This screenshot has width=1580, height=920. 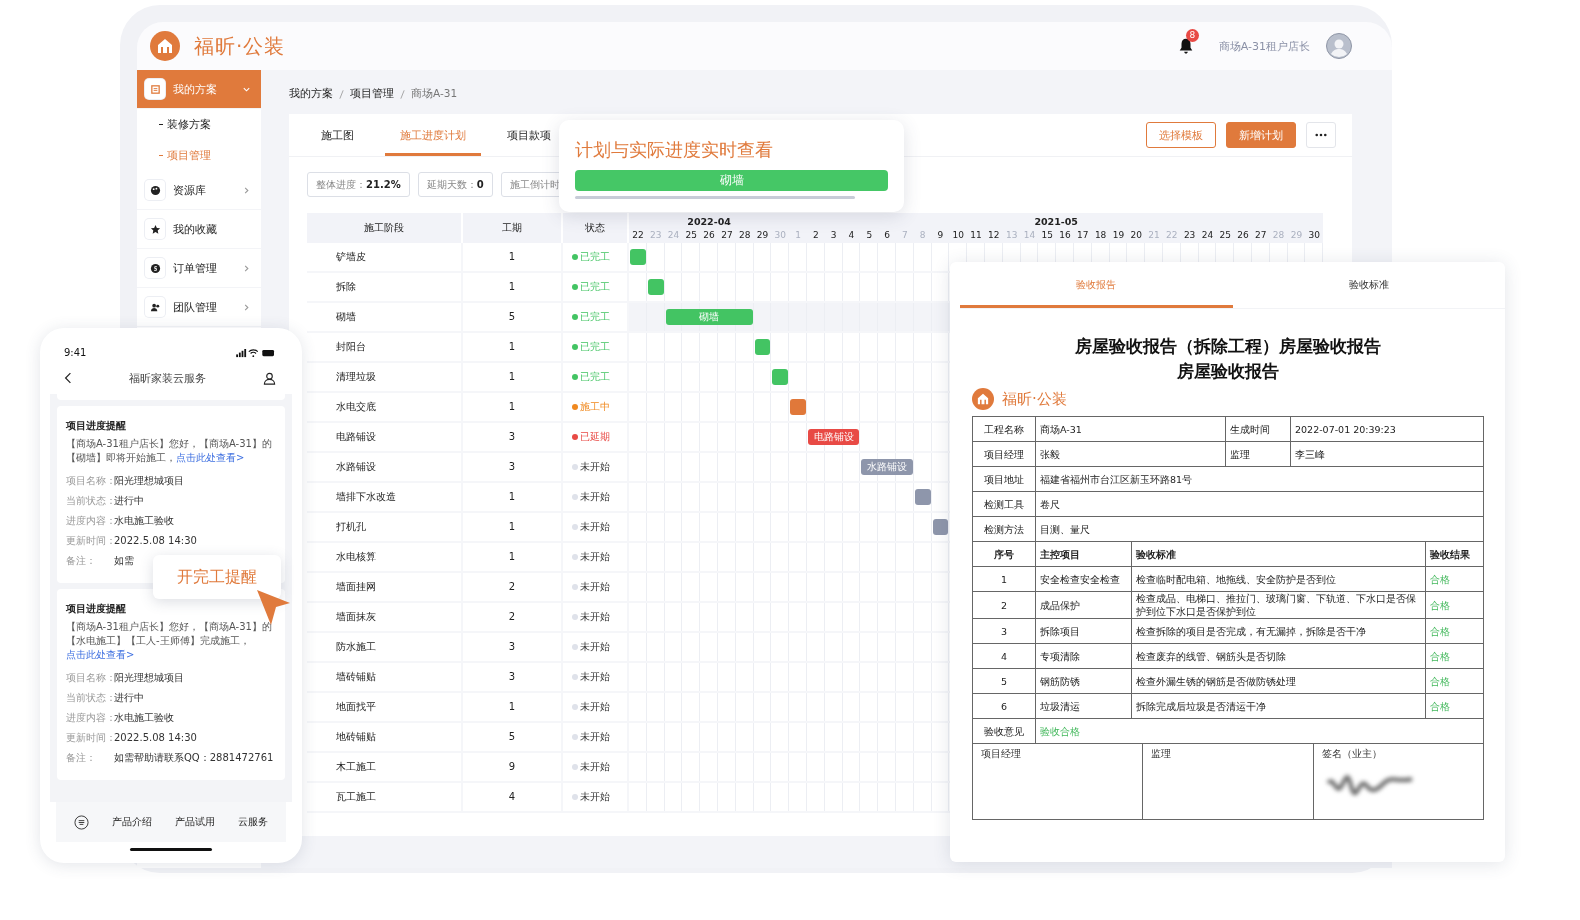 I want to click on table-cell: 监理, so click(x=1258, y=454).